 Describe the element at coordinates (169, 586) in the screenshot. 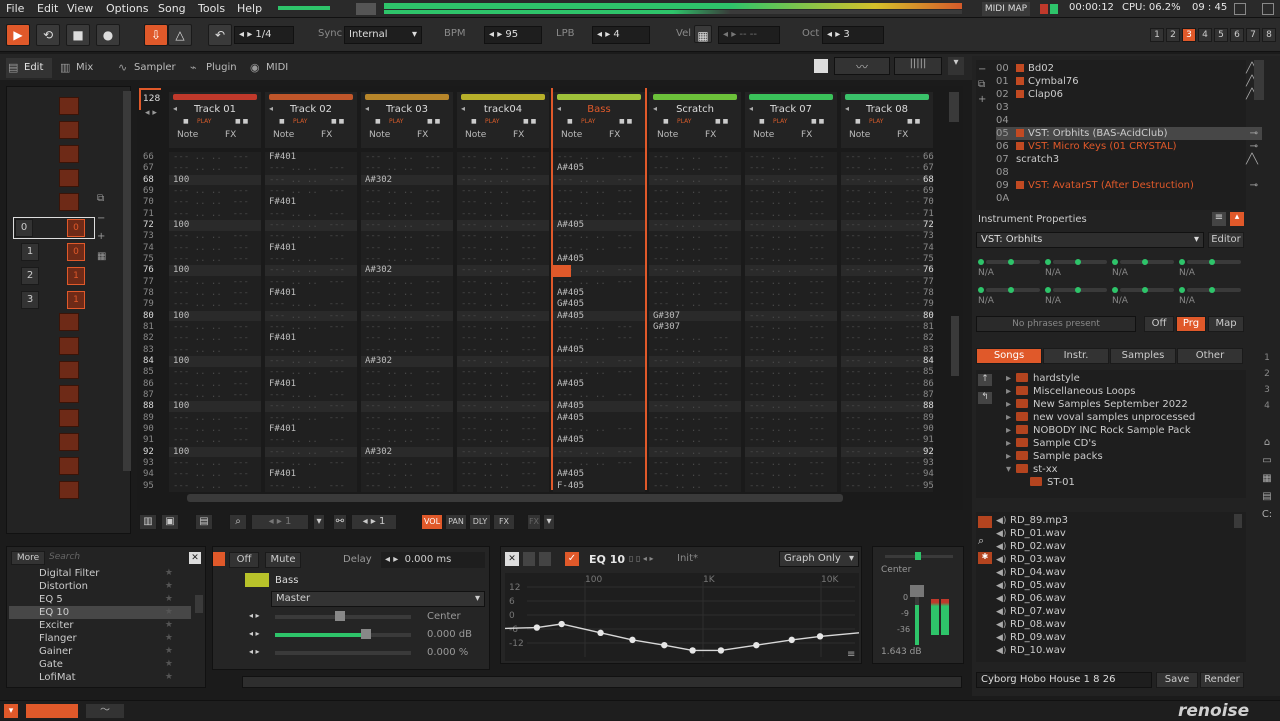

I see `star-icon: ★` at that location.